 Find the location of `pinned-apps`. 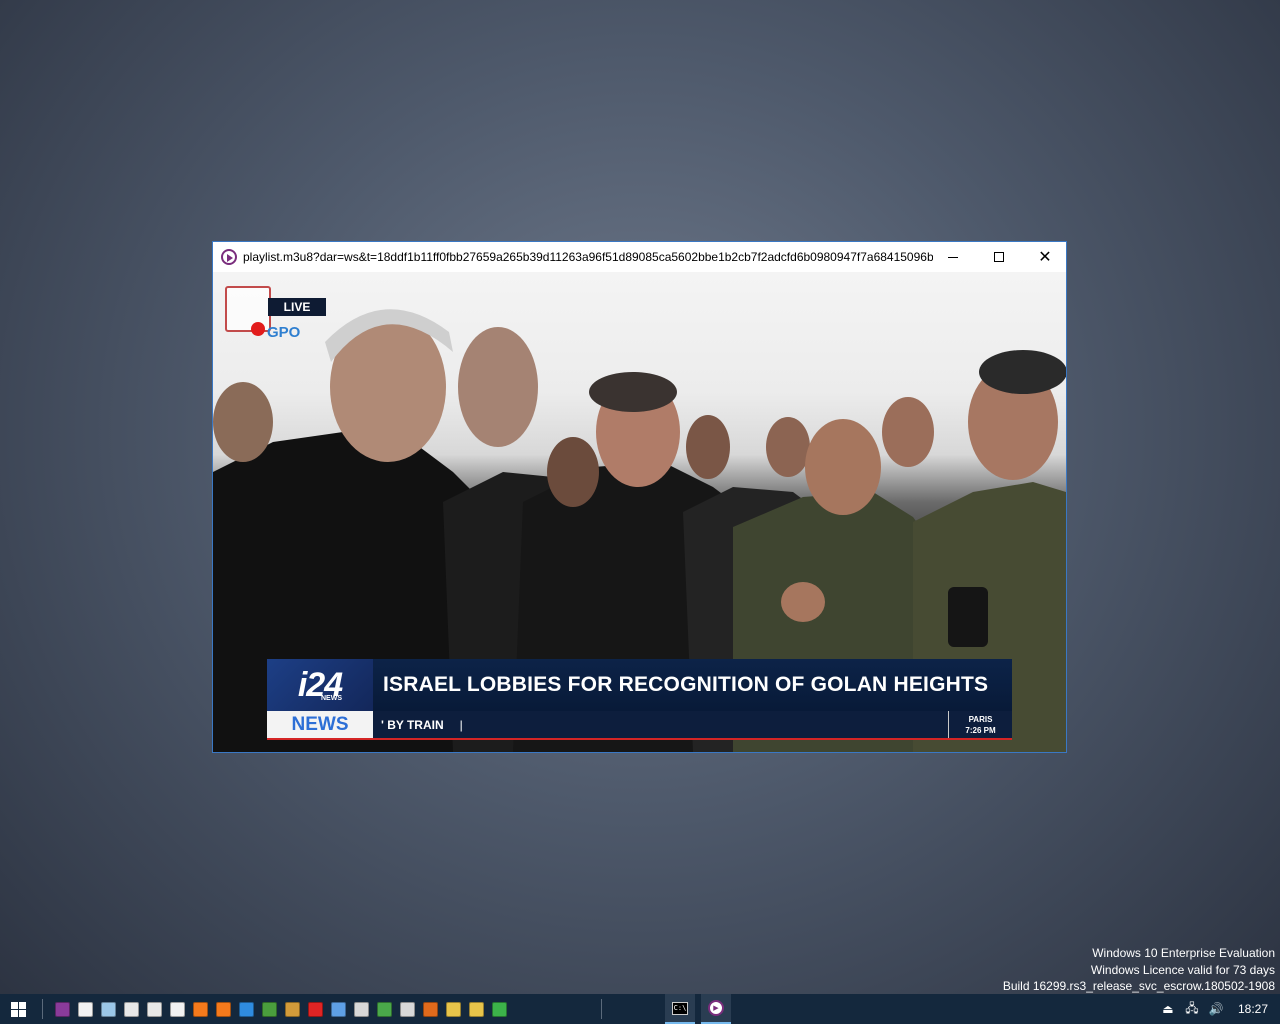

pinned-apps is located at coordinates (281, 1009).